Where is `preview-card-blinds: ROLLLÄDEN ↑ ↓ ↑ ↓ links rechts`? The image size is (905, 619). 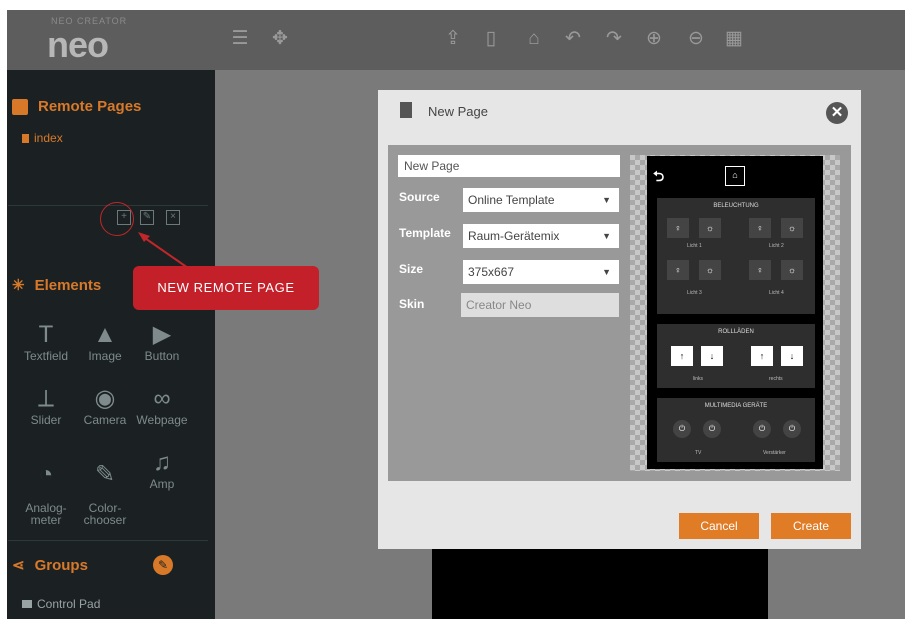
preview-card-blinds: ROLLLÄDEN ↑ ↓ ↑ ↓ links rechts is located at coordinates (736, 356).